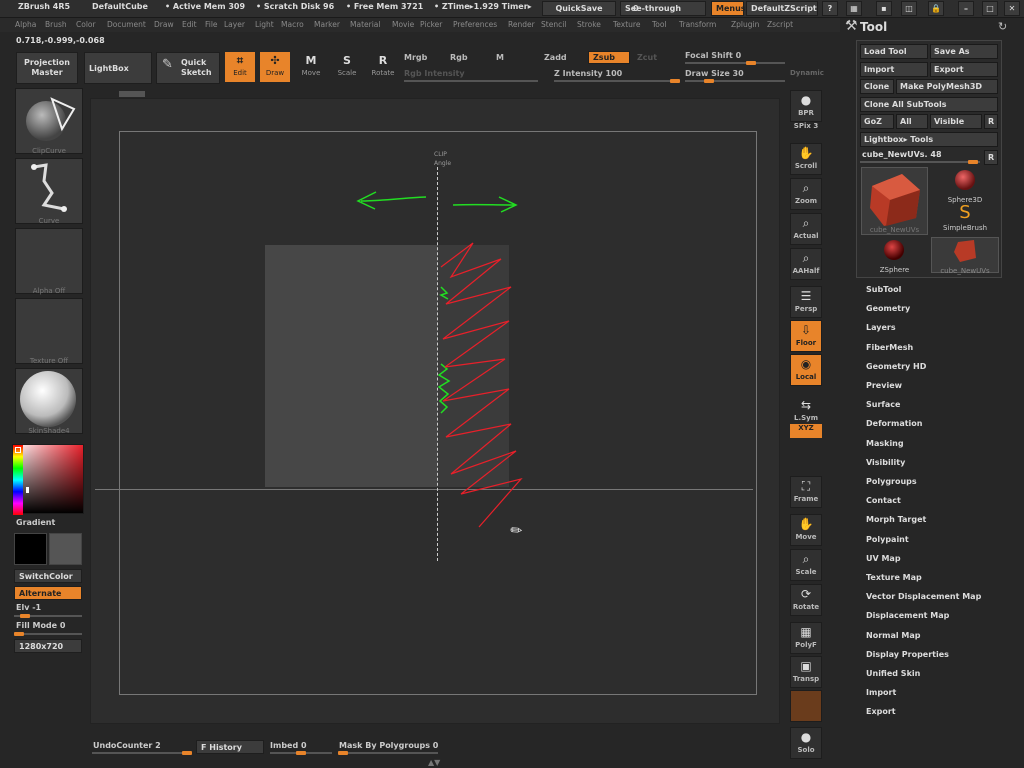 The height and width of the screenshot is (768, 1024). I want to click on tool-palette-title: Tool, so click(873, 27).